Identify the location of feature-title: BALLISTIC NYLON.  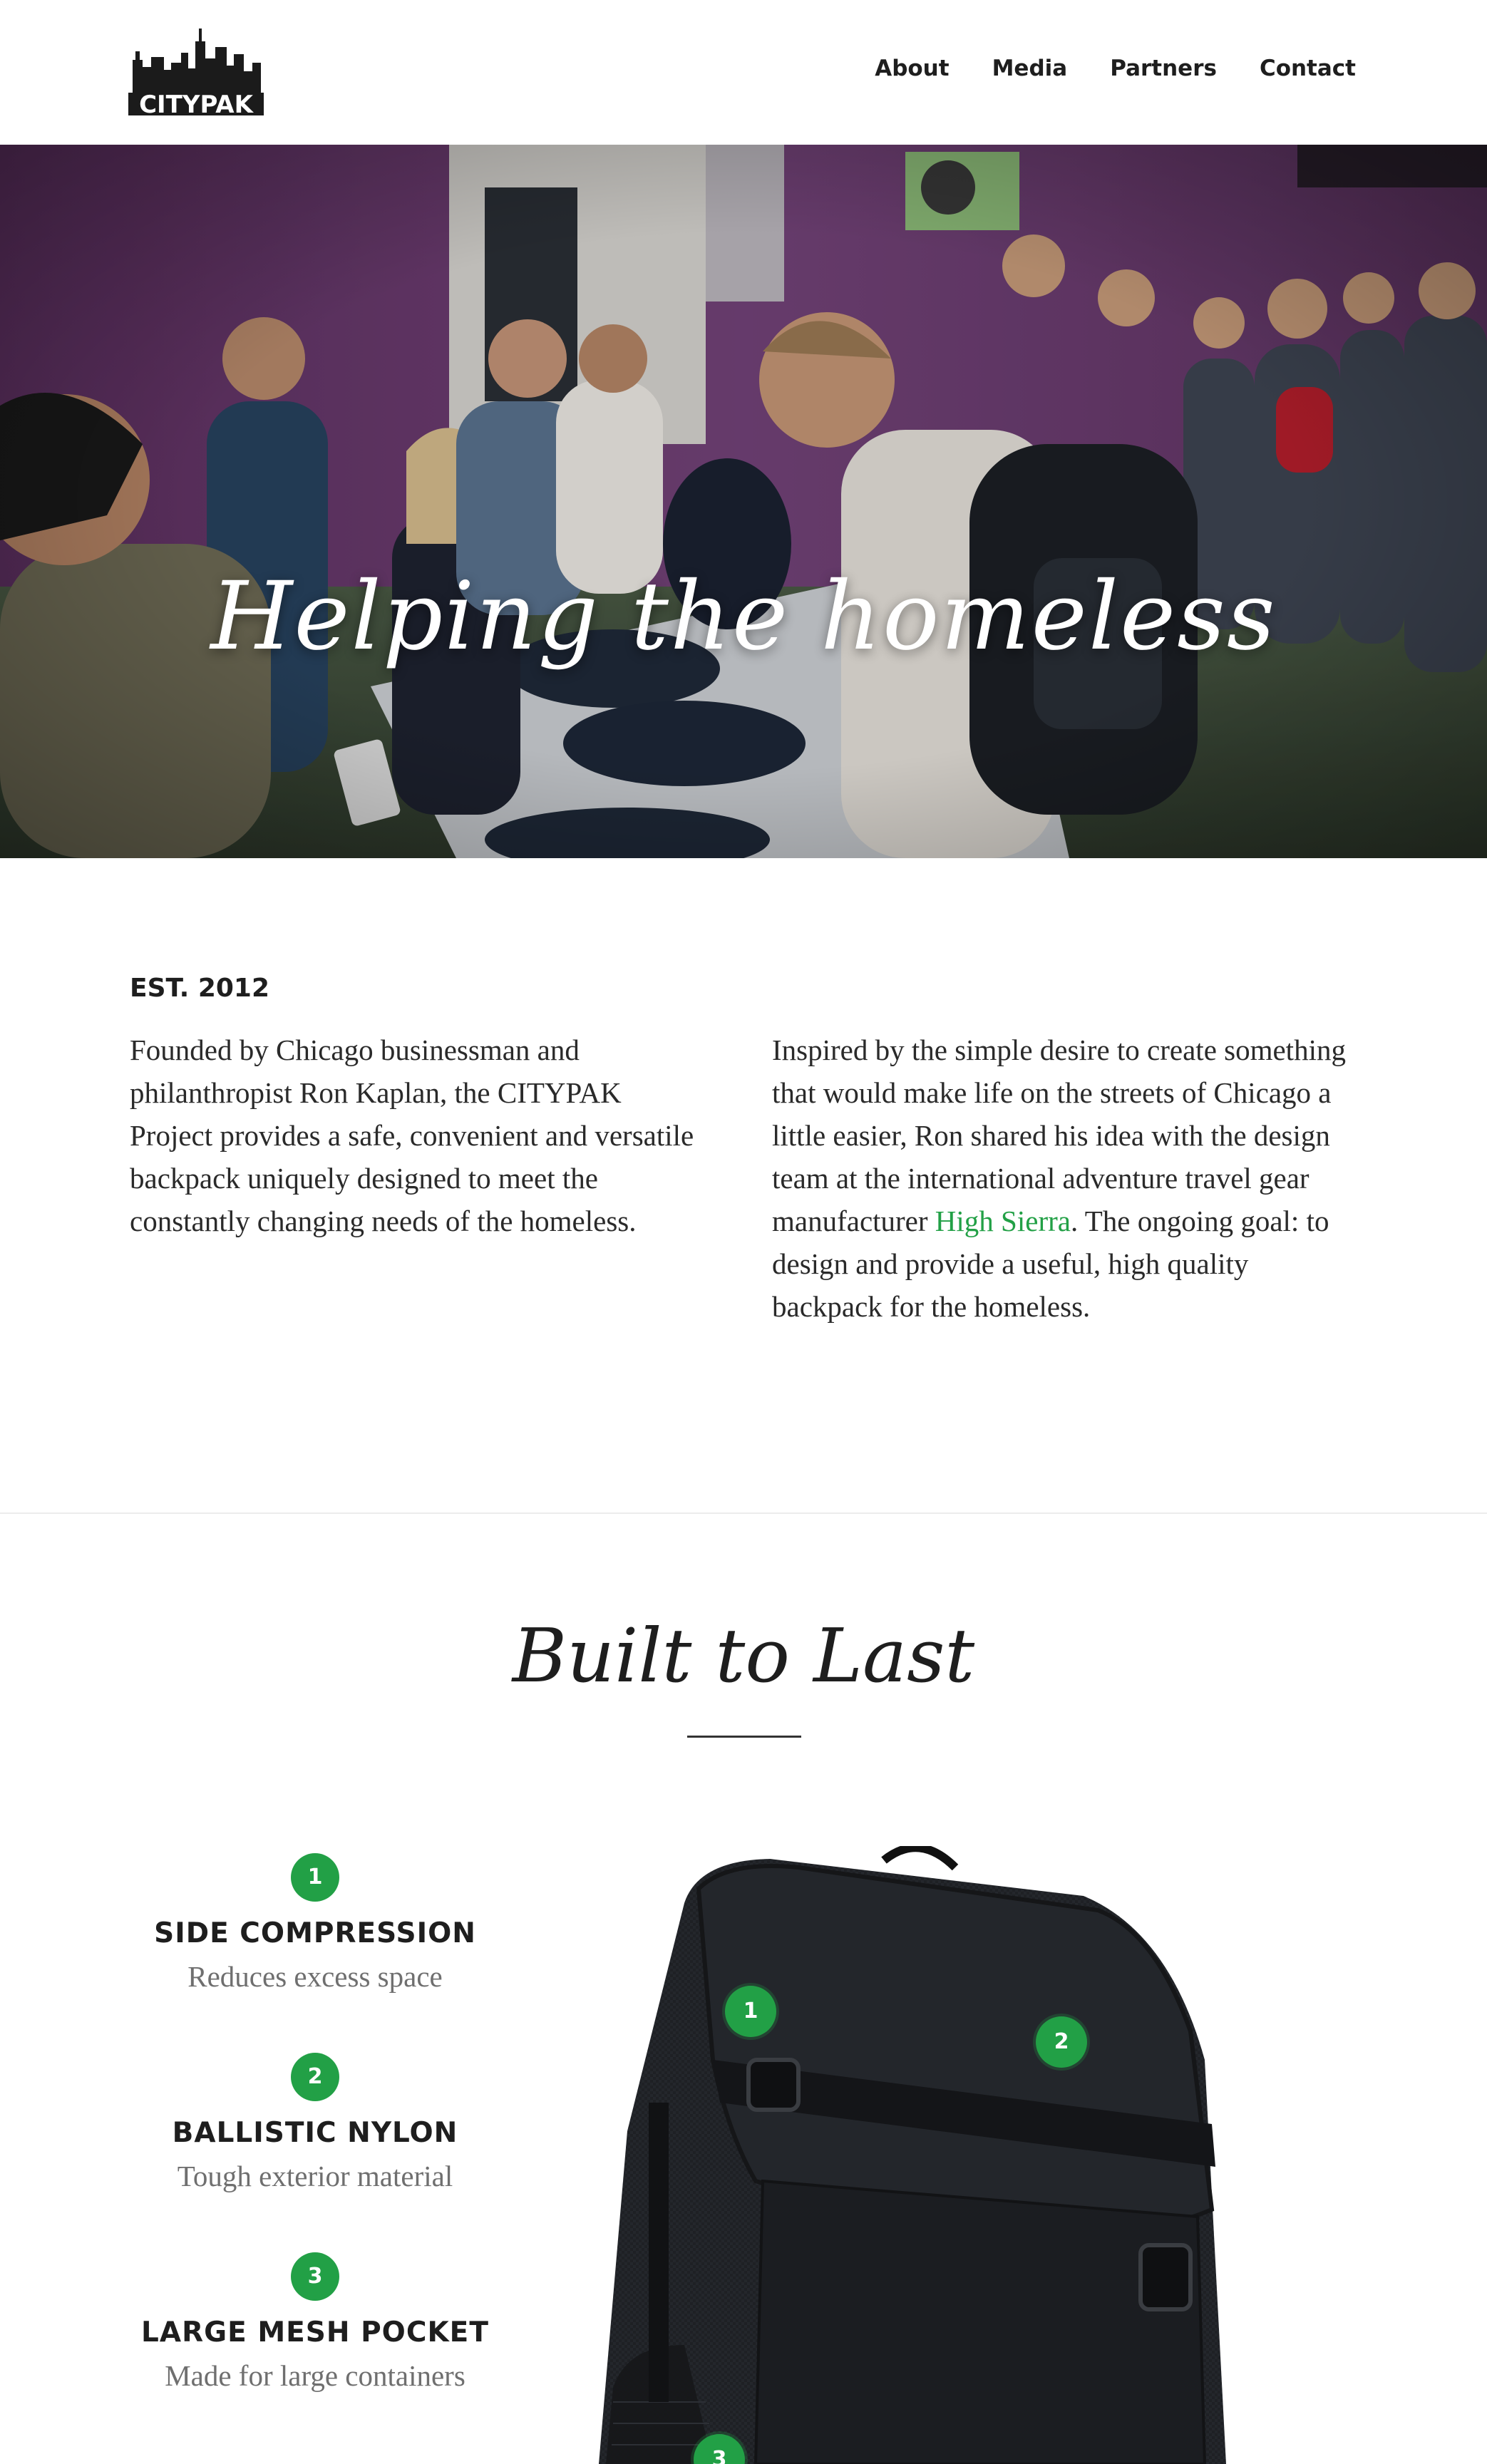
(315, 2133).